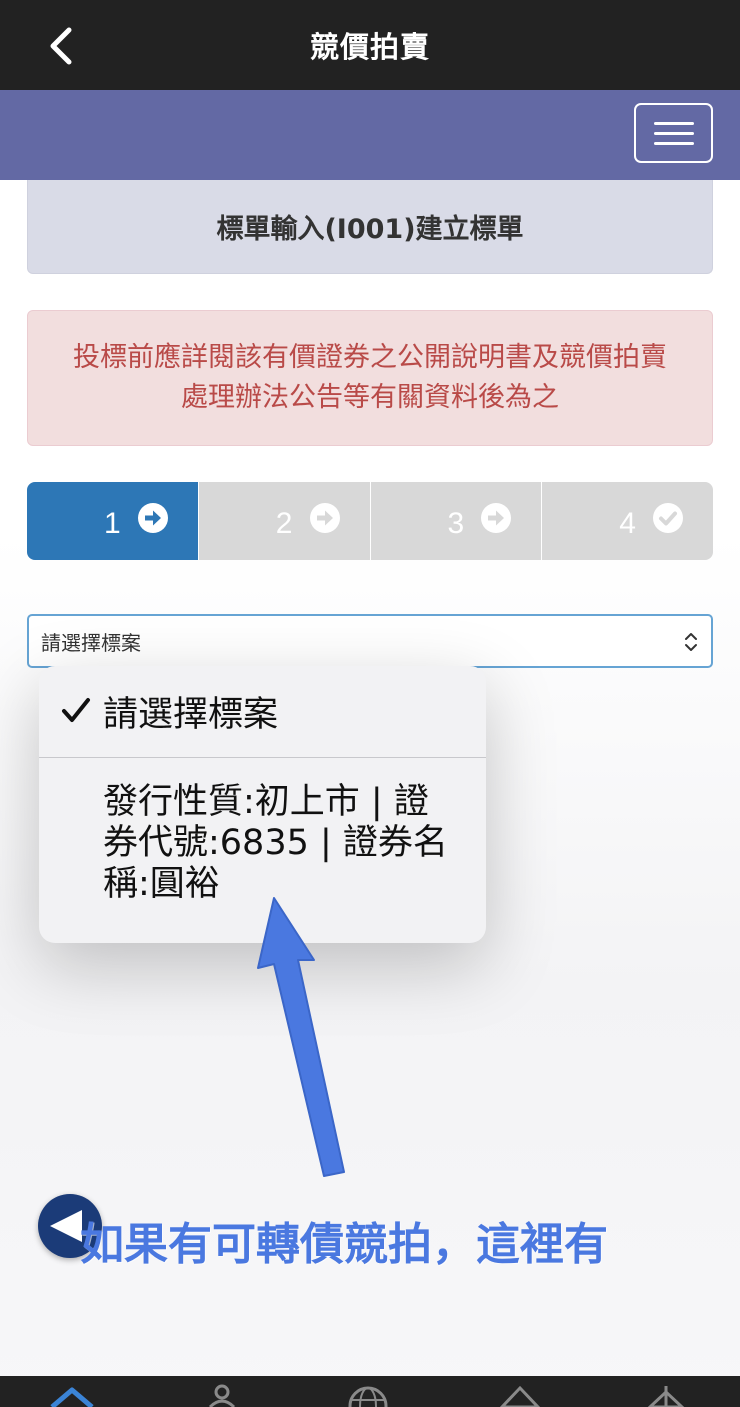 The width and height of the screenshot is (740, 1407). I want to click on step-number: 4, so click(627, 523).